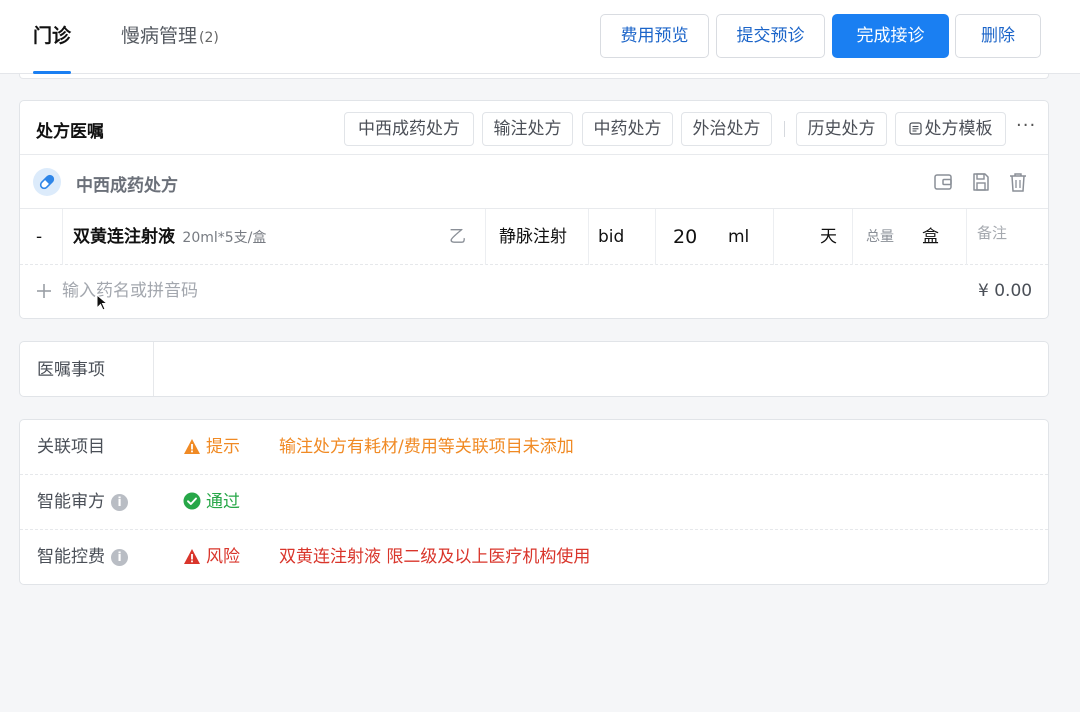 This screenshot has height=712, width=1080. What do you see at coordinates (880, 237) in the screenshot?
I see `total-label: 总量` at bounding box center [880, 237].